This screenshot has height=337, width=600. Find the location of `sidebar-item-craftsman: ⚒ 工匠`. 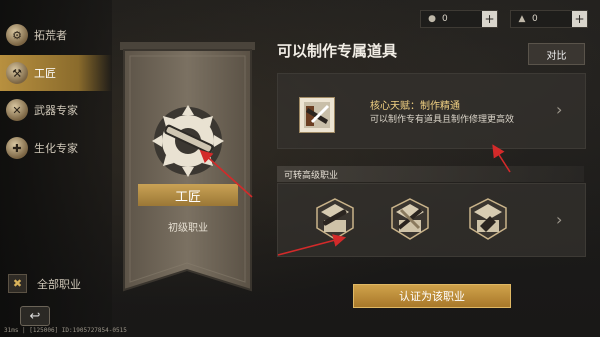

sidebar-item-craftsman: ⚒ 工匠 is located at coordinates (56, 73).